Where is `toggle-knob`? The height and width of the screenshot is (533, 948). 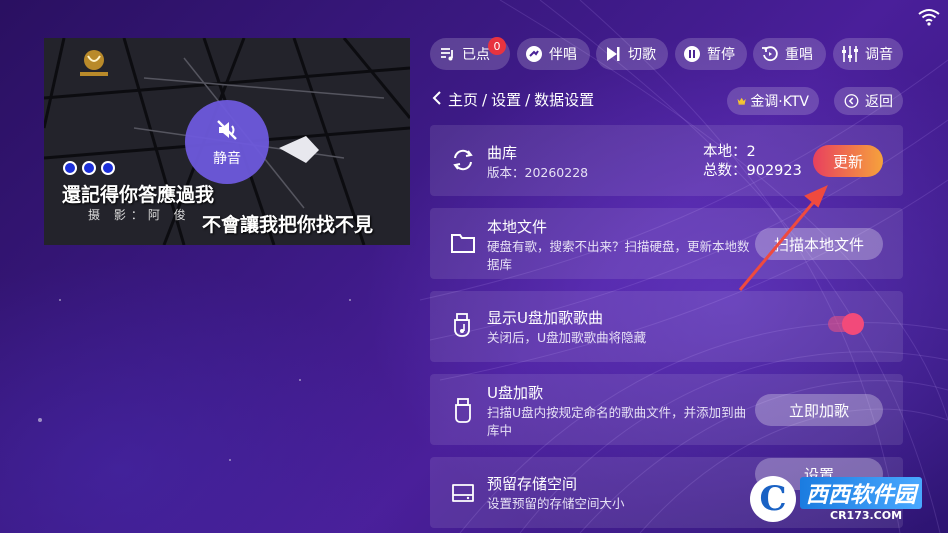
toggle-knob is located at coordinates (853, 324).